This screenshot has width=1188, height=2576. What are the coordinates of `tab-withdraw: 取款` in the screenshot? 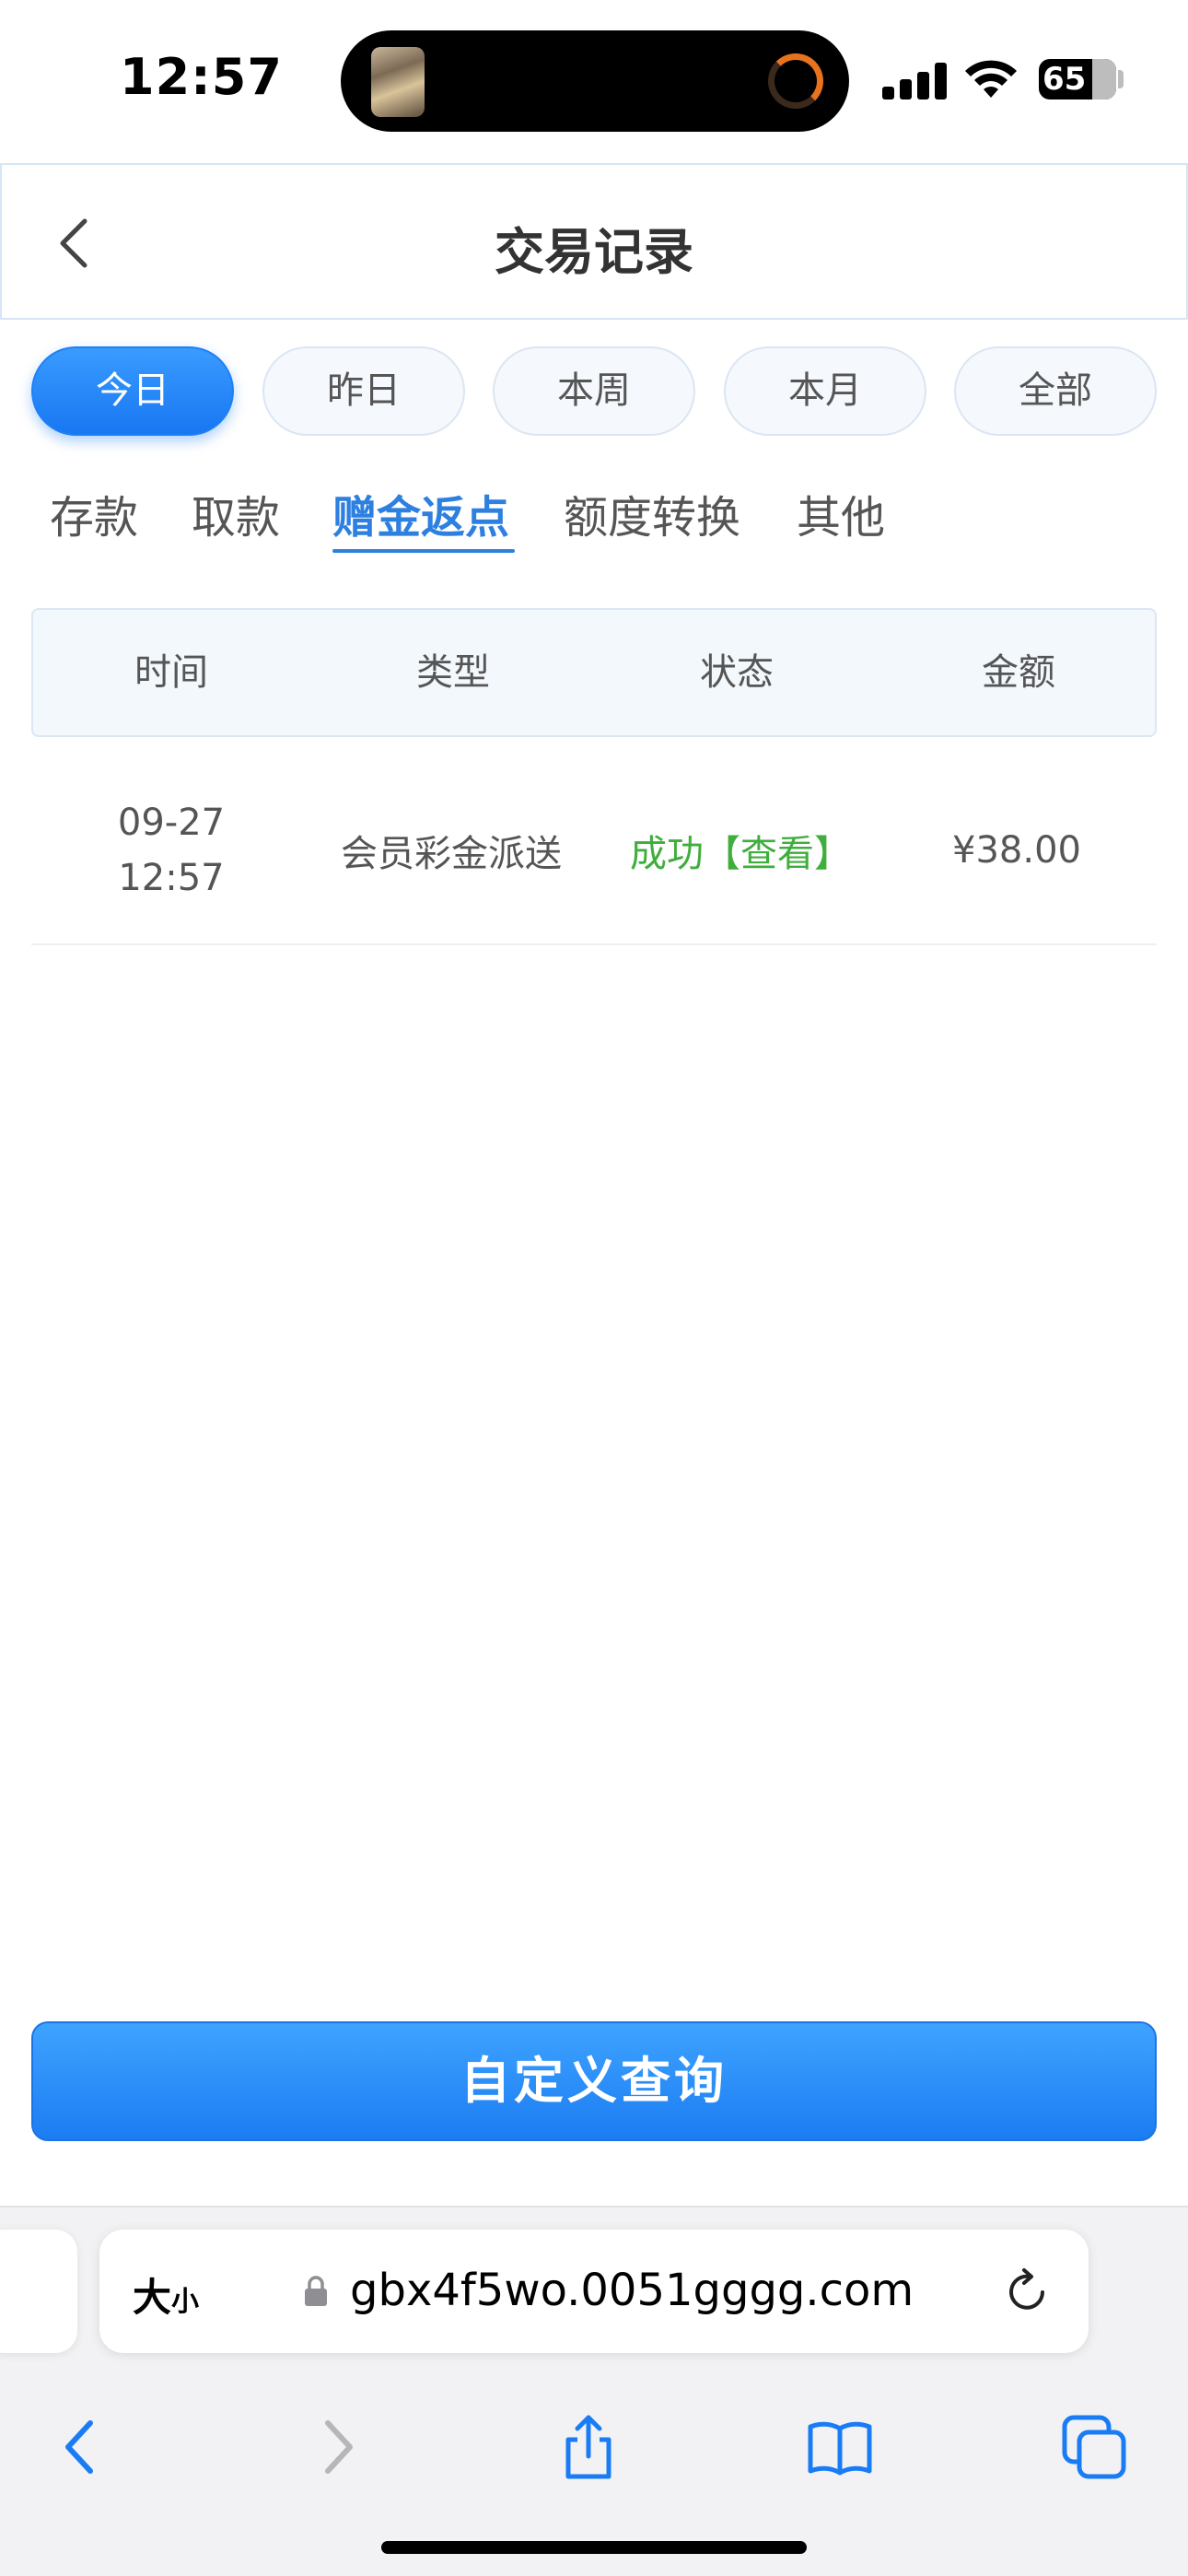 It's located at (236, 513).